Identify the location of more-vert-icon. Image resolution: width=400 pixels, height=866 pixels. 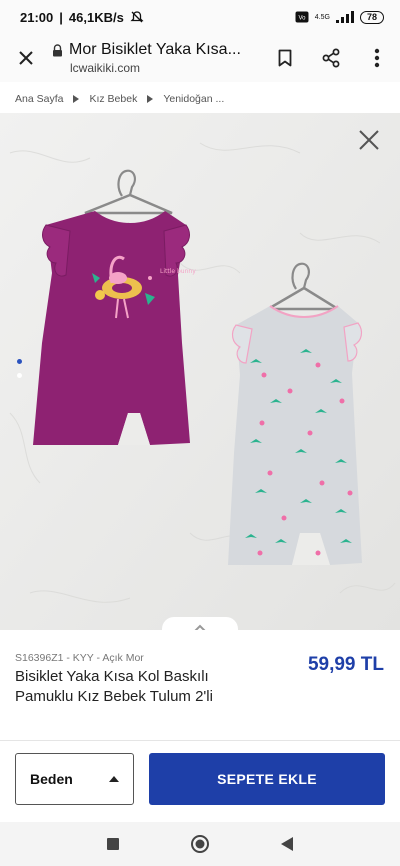
(377, 58).